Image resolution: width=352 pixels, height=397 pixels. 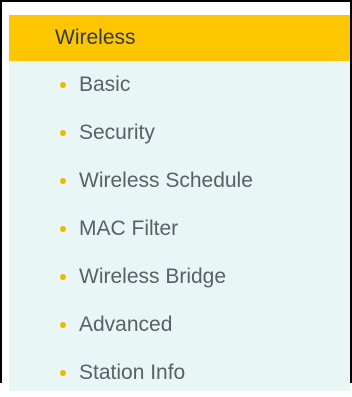 What do you see at coordinates (179, 229) in the screenshot?
I see `submenu-item-mac-filter: MAC Filter` at bounding box center [179, 229].